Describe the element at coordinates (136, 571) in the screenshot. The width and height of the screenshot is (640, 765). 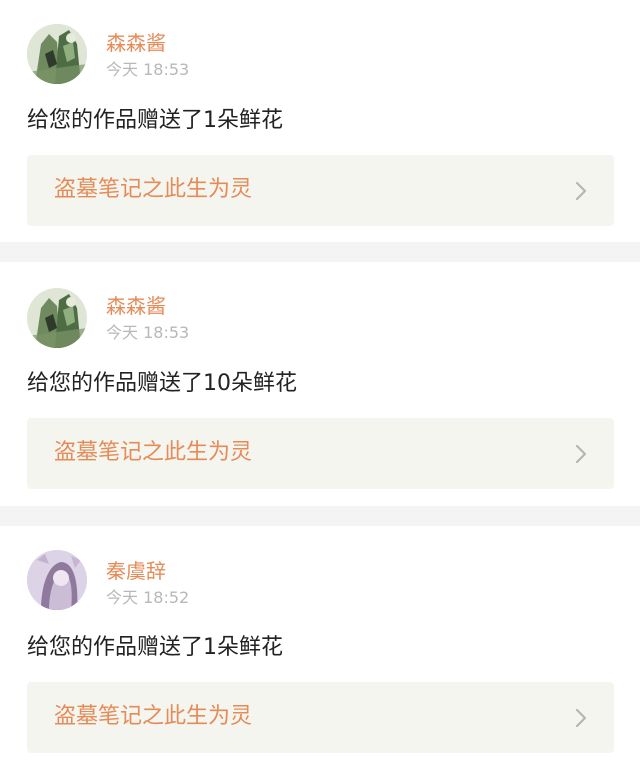
I see `username: 秦虞辞` at that location.